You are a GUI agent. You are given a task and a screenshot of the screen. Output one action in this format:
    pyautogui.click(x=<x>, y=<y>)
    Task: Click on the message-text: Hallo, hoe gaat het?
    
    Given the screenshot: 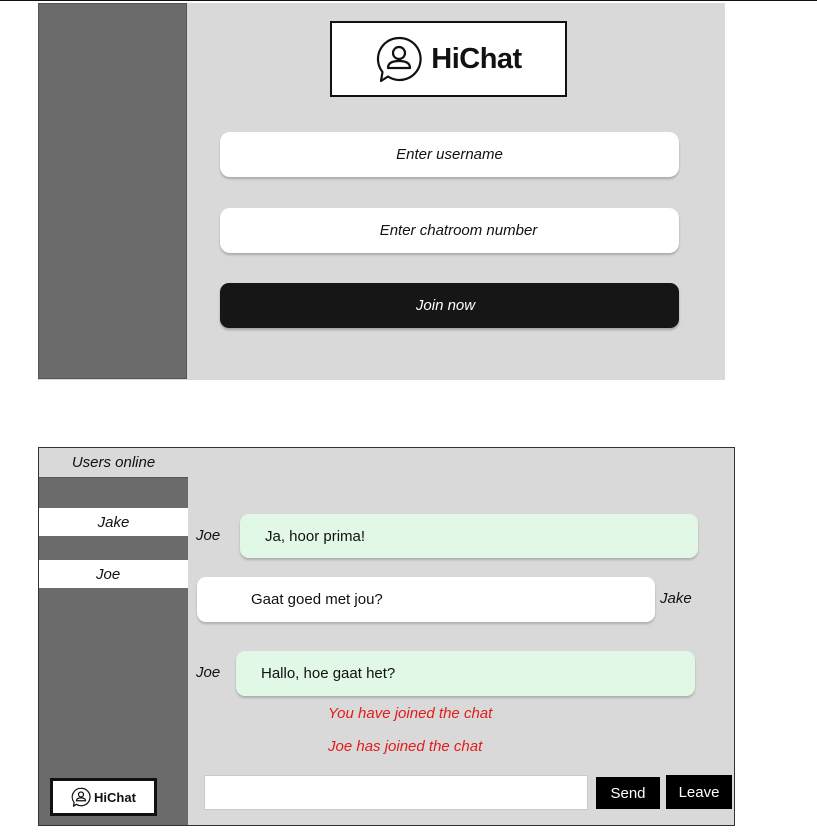 What is the action you would take?
    pyautogui.click(x=328, y=673)
    